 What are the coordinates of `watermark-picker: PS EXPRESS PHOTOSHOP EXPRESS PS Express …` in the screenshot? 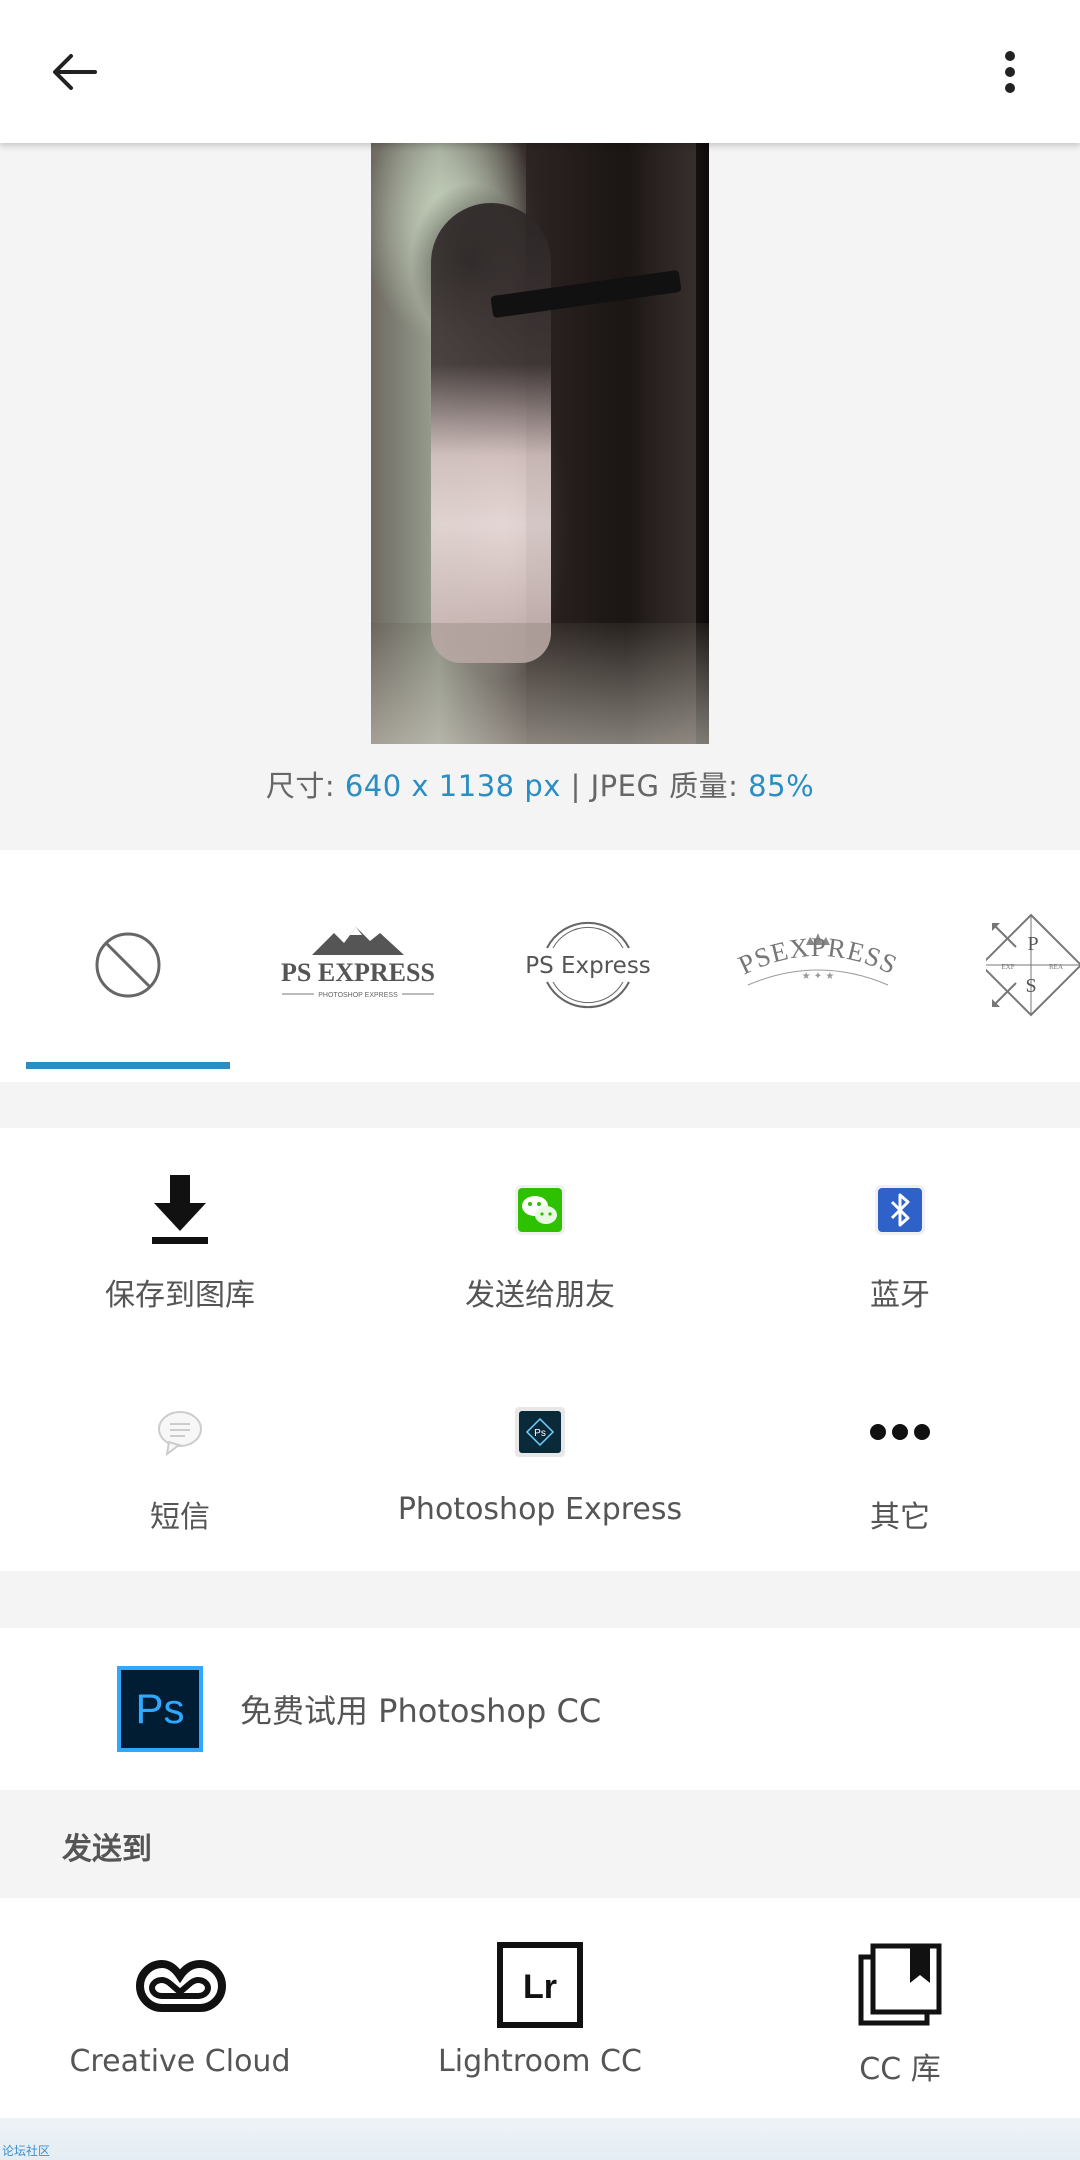 It's located at (540, 966).